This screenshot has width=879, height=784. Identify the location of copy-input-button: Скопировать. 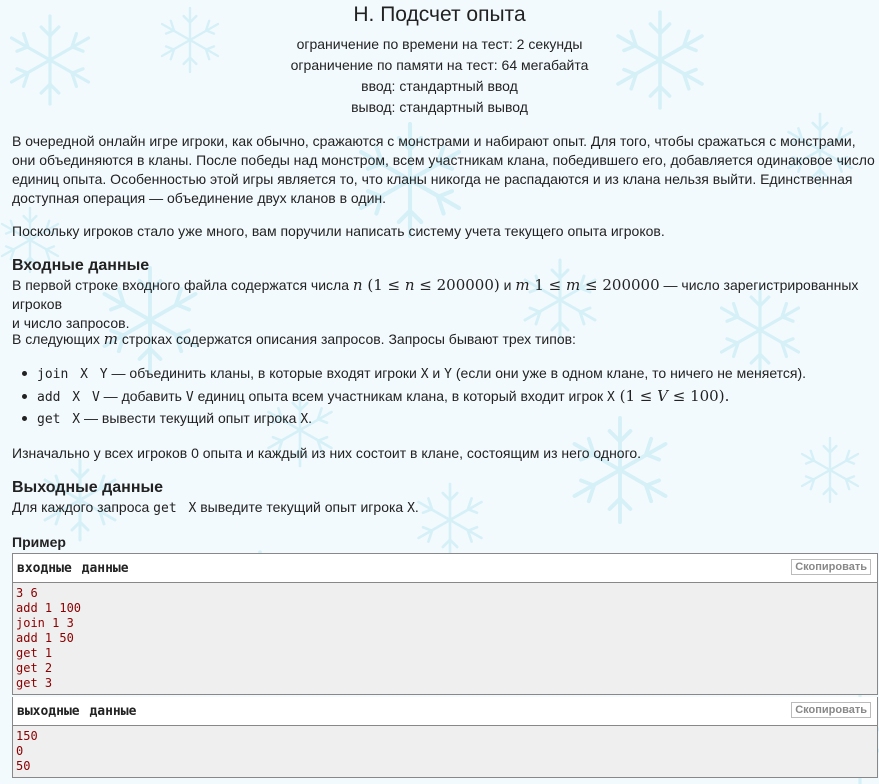
(831, 567).